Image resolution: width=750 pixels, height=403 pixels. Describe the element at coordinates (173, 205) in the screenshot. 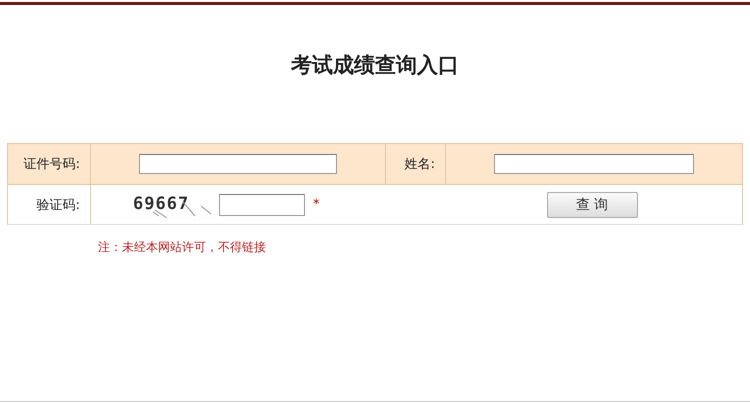

I see `captcha-image: 69667` at that location.